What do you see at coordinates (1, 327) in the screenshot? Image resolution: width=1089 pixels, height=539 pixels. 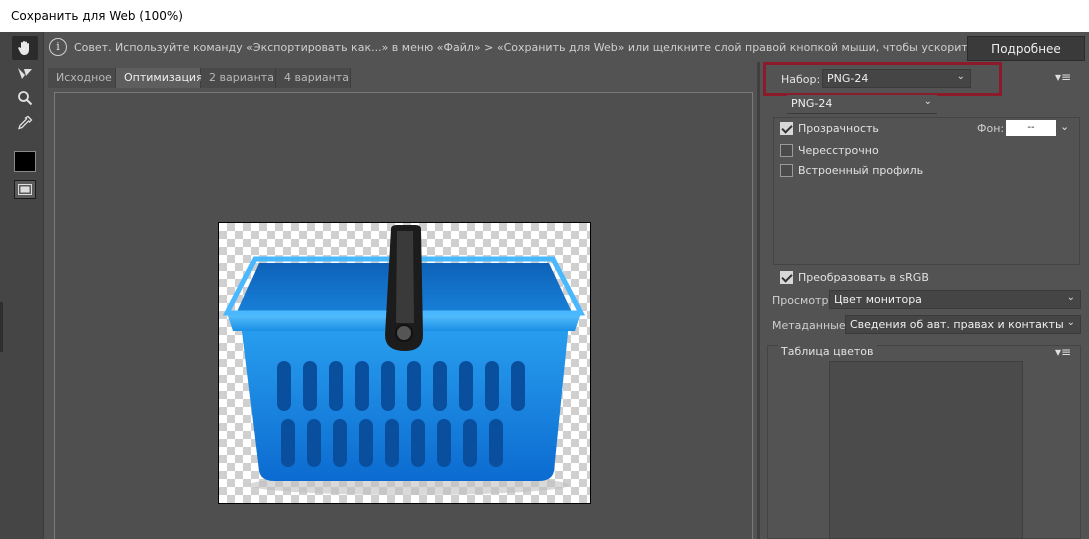 I see `tool-strip-edge` at bounding box center [1, 327].